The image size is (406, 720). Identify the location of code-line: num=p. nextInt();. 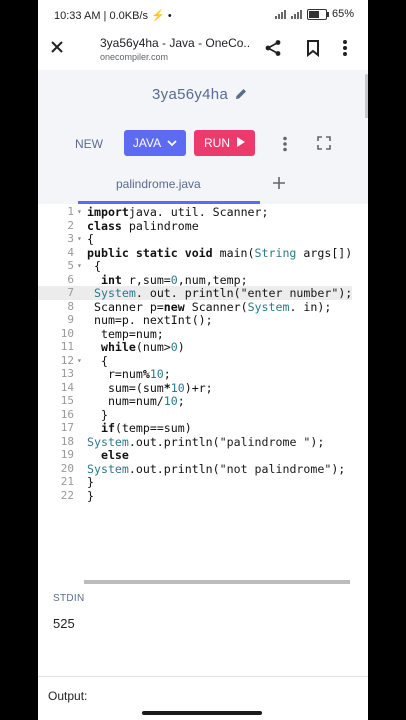
(150, 320).